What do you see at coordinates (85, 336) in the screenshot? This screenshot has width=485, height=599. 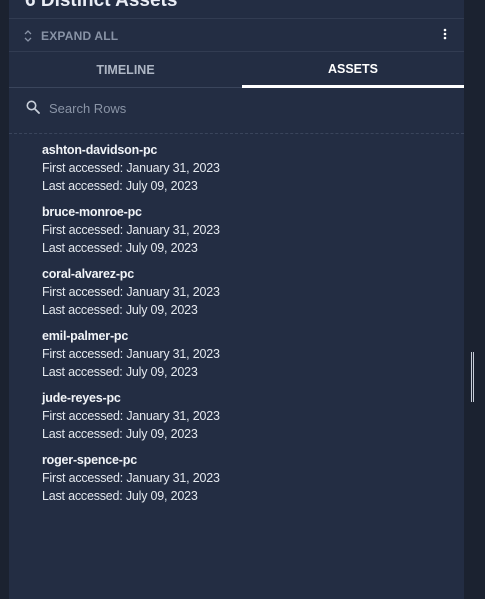 I see `asset-name: emil-palmer-pc` at bounding box center [85, 336].